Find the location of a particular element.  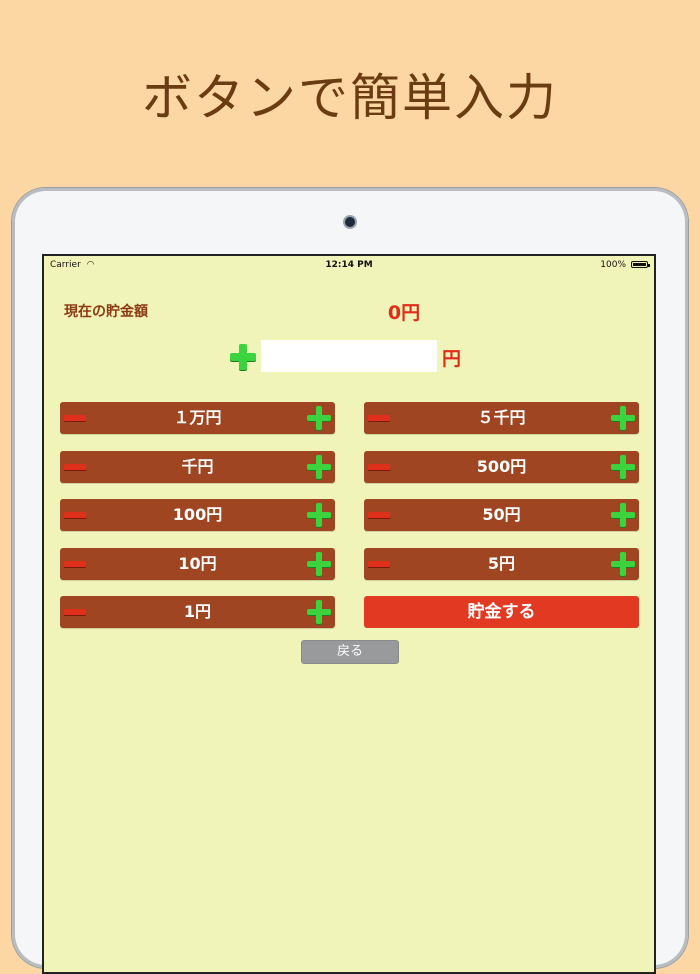

current-savings-label: 現在の貯金額 is located at coordinates (106, 312).